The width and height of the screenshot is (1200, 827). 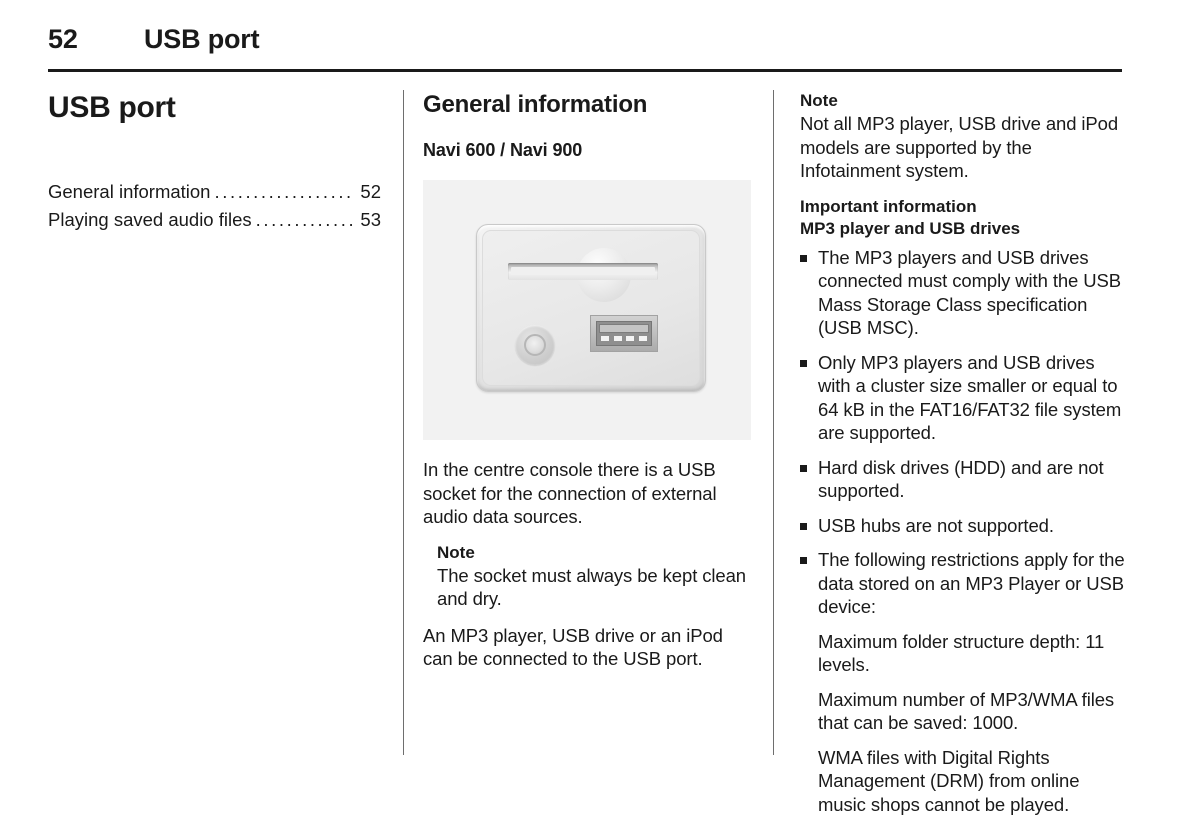 I want to click on aux-jack-icon, so click(x=535, y=345).